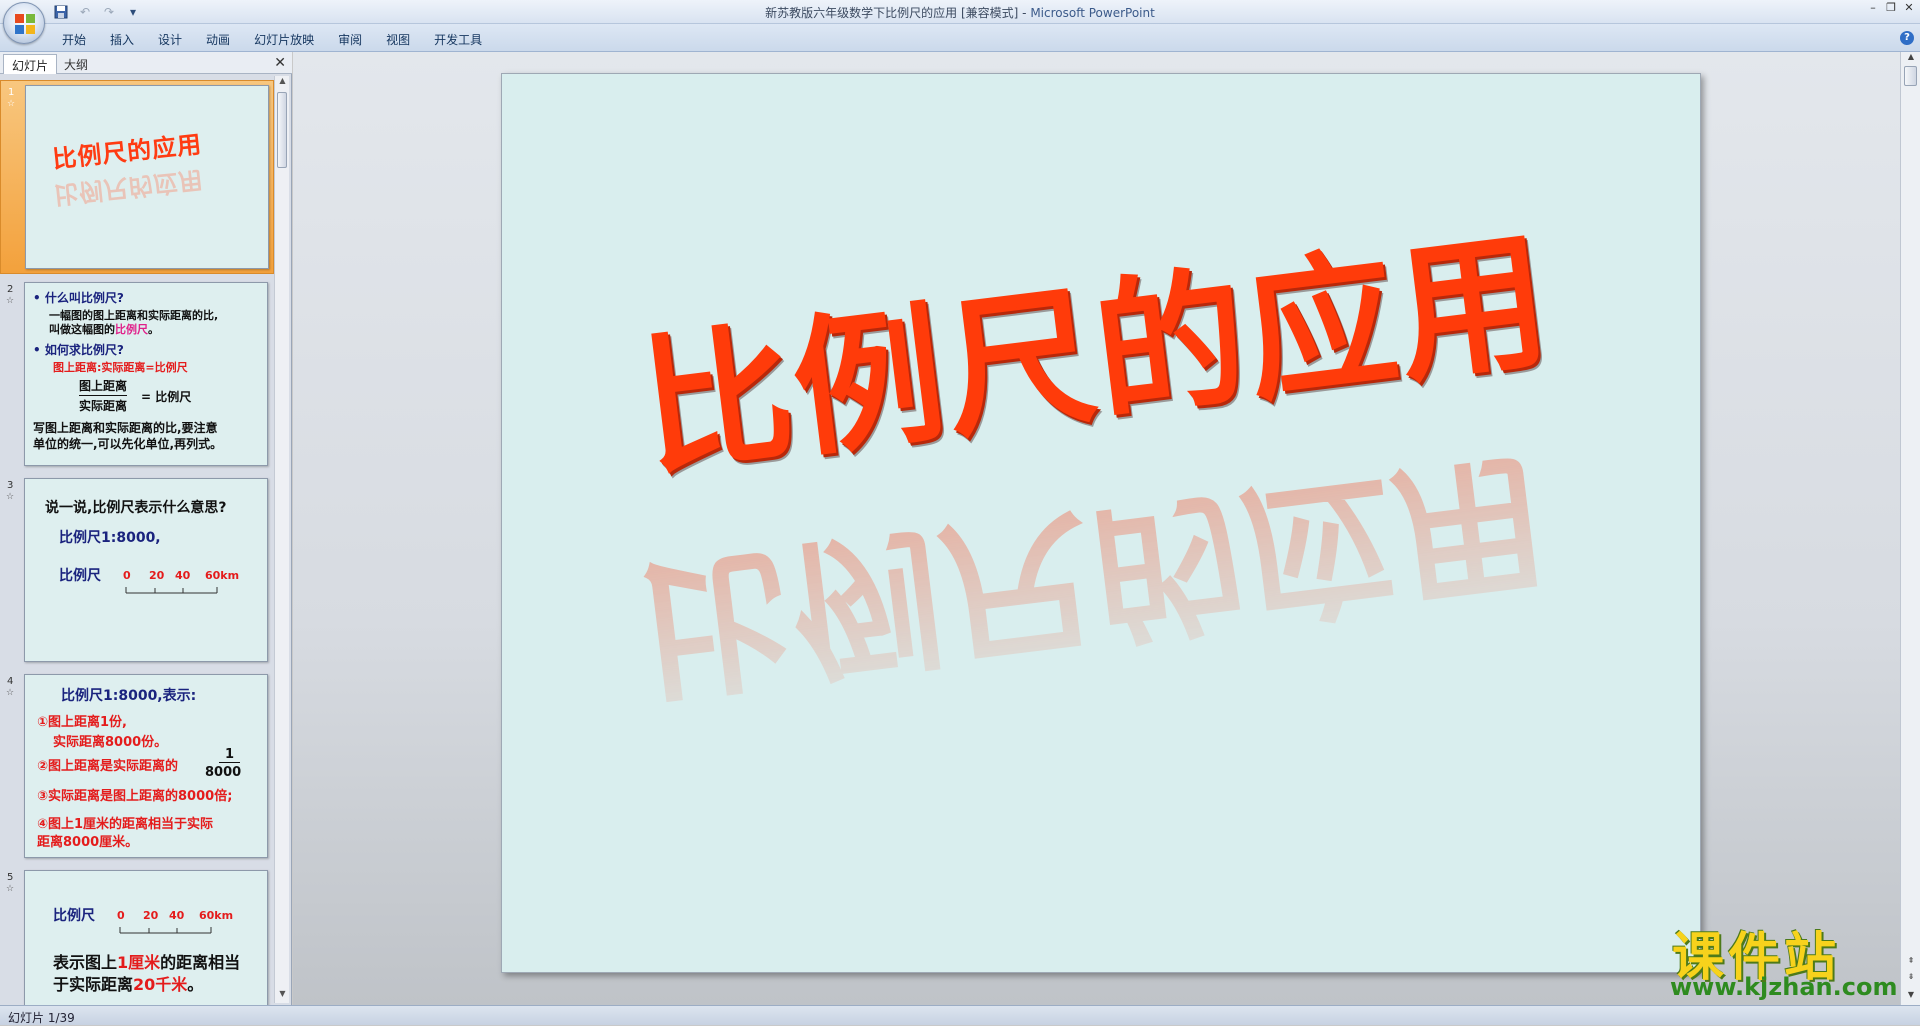 This screenshot has height=1026, width=1920. Describe the element at coordinates (398, 39) in the screenshot. I see `tab-view: 视图` at that location.